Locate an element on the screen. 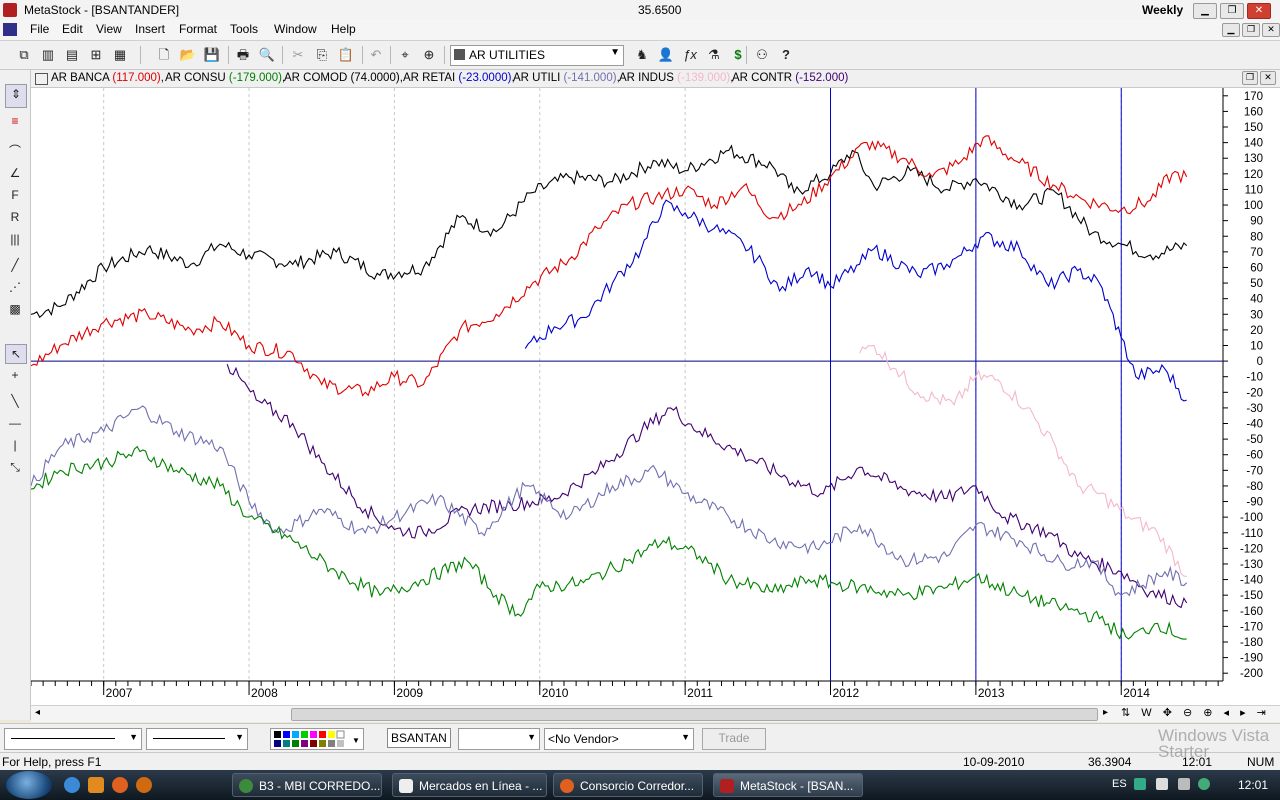  undo-icon: ↶ is located at coordinates (376, 55).